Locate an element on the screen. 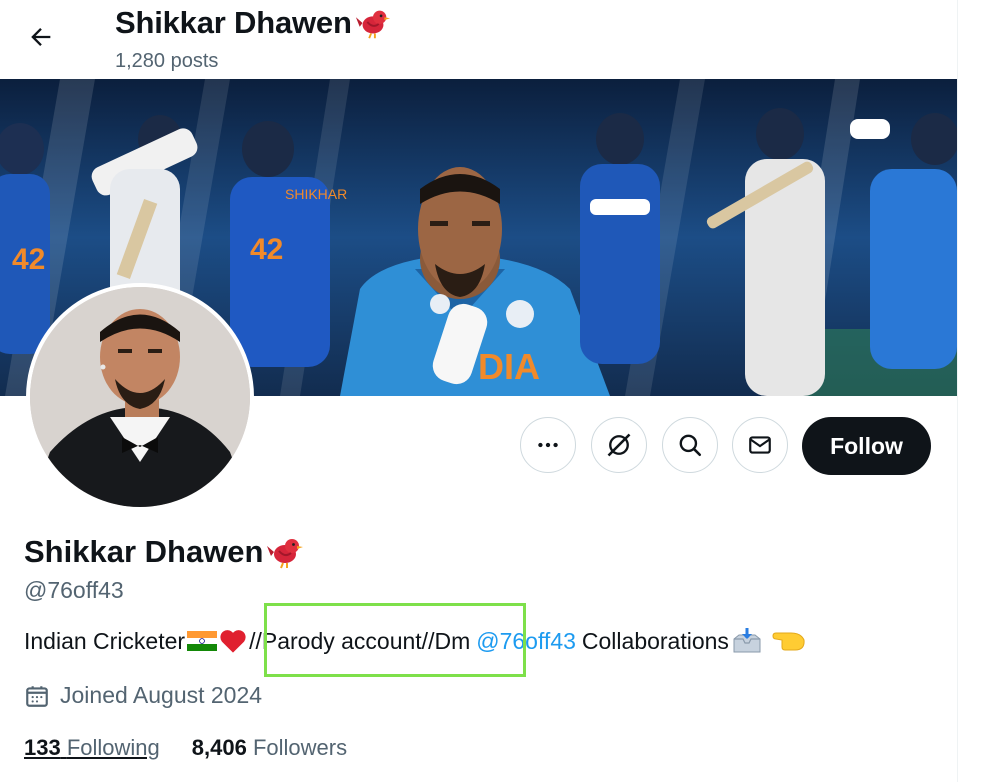 The height and width of the screenshot is (782, 994). more-options-button is located at coordinates (548, 445).